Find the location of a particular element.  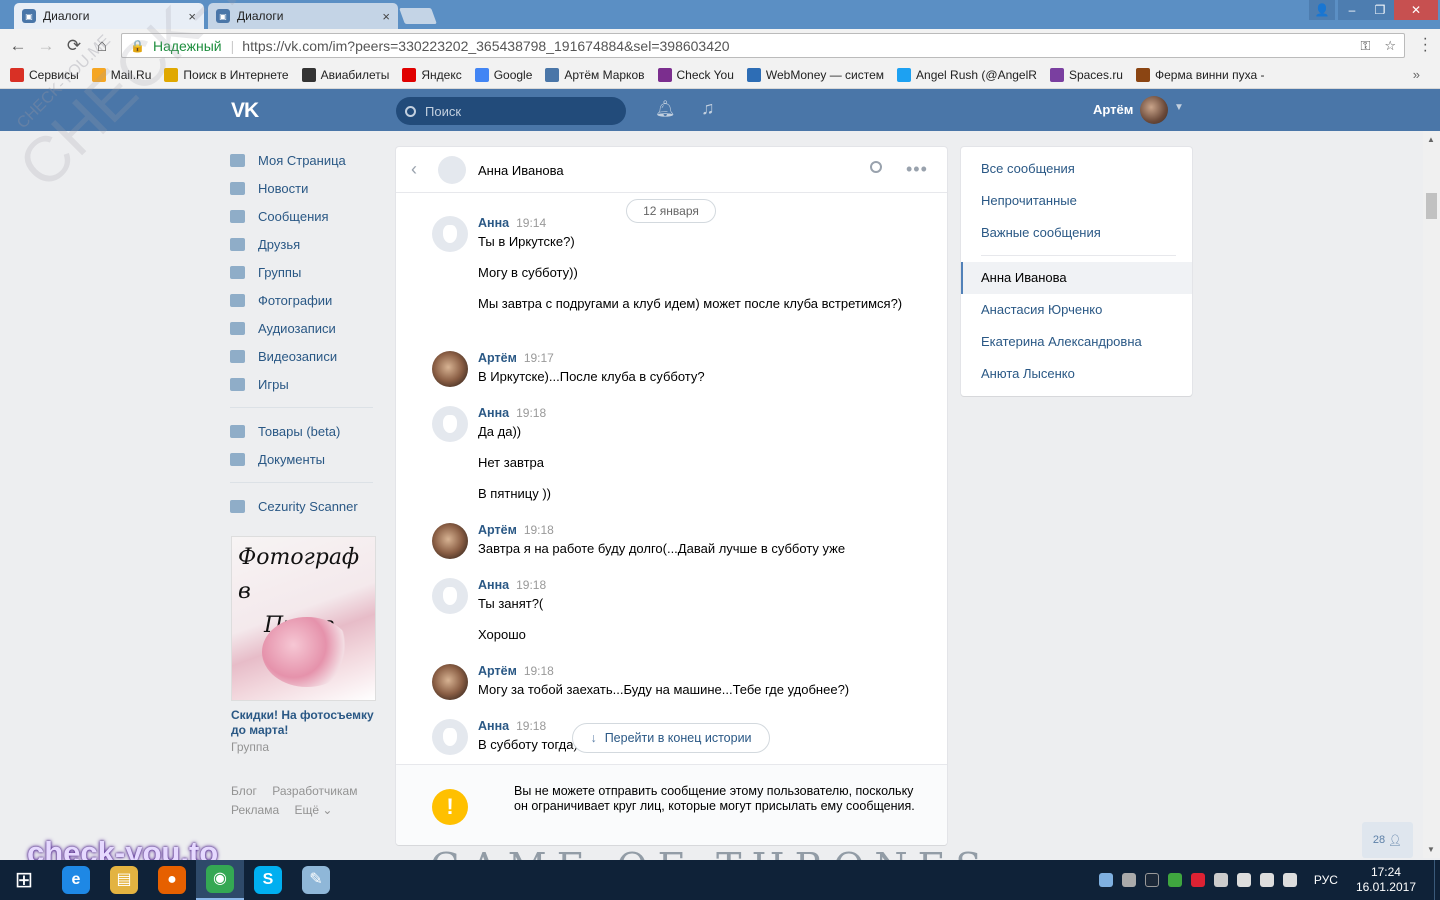

monitor-icon is located at coordinates (1266, 880).